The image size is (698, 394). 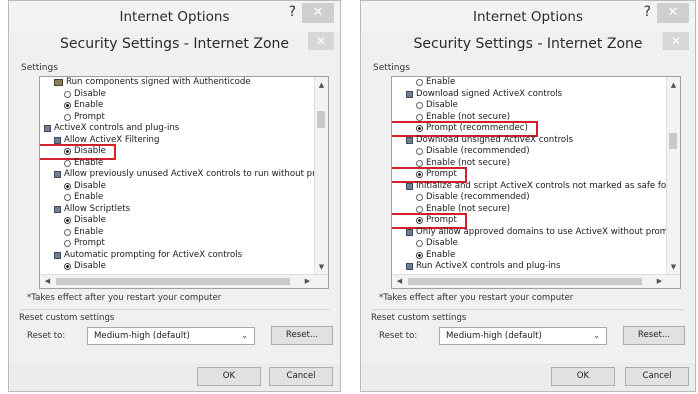 I want to click on setting-category: ActiveX controls and plug-ins, so click(x=177, y=129).